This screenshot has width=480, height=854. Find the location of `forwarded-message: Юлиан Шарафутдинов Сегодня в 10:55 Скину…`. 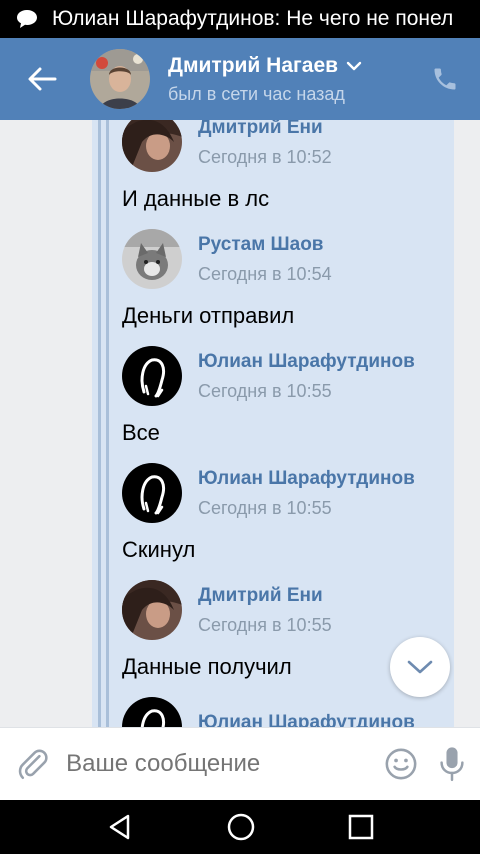

forwarded-message: Юлиан Шарафутдинов Сегодня в 10:55 Скину… is located at coordinates (292, 512).